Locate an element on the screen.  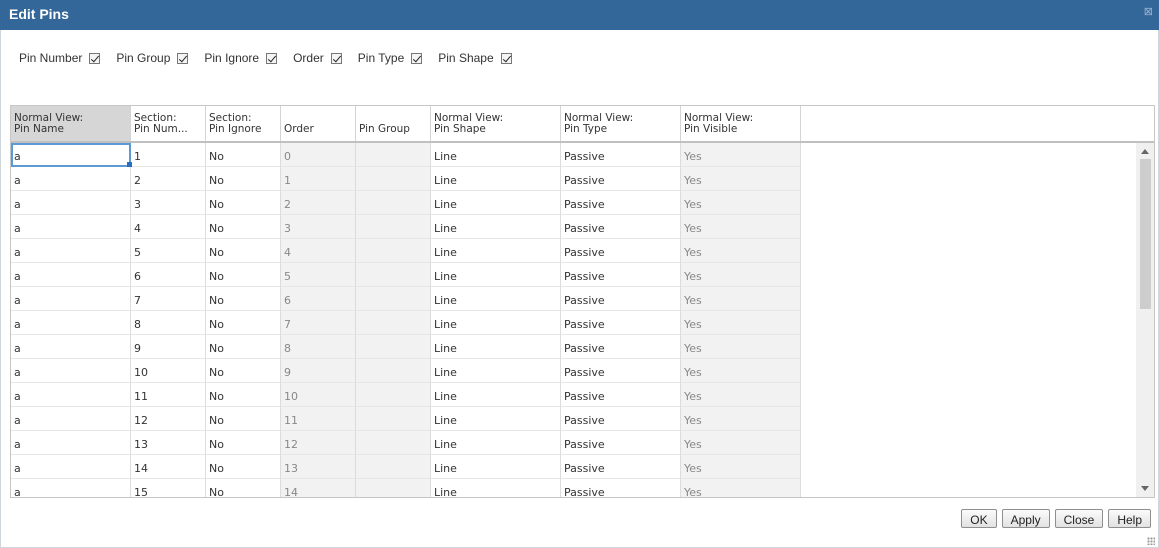
filter-order: Order is located at coordinates (317, 58).